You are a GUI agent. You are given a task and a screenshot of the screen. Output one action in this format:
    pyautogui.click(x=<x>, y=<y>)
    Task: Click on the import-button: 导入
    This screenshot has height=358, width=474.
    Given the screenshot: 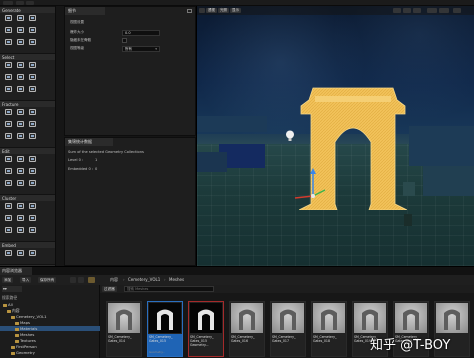 What is the action you would take?
    pyautogui.click(x=26, y=280)
    